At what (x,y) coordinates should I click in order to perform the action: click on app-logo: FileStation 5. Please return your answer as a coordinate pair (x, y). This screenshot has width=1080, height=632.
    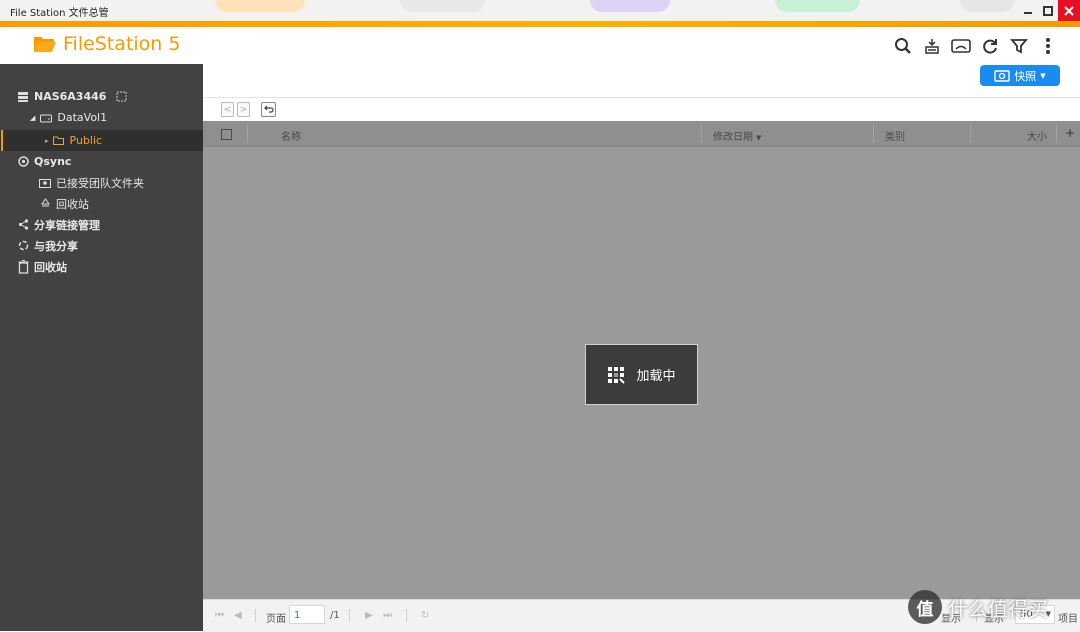
    Looking at the image, I should click on (106, 44).